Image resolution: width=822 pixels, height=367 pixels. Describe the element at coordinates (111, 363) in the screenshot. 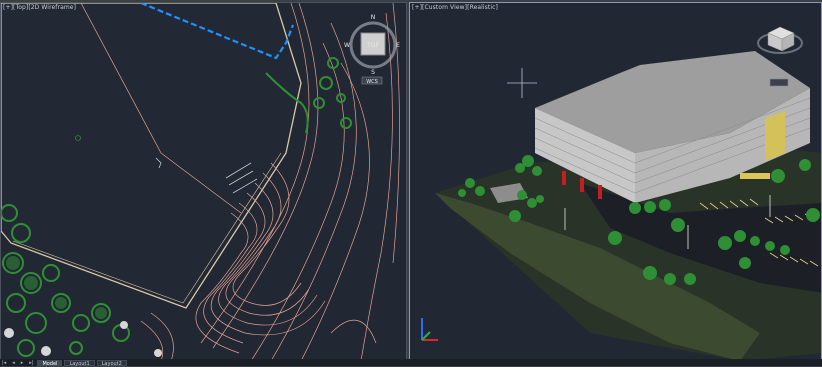

I see `tab-layout2: Layout2` at that location.